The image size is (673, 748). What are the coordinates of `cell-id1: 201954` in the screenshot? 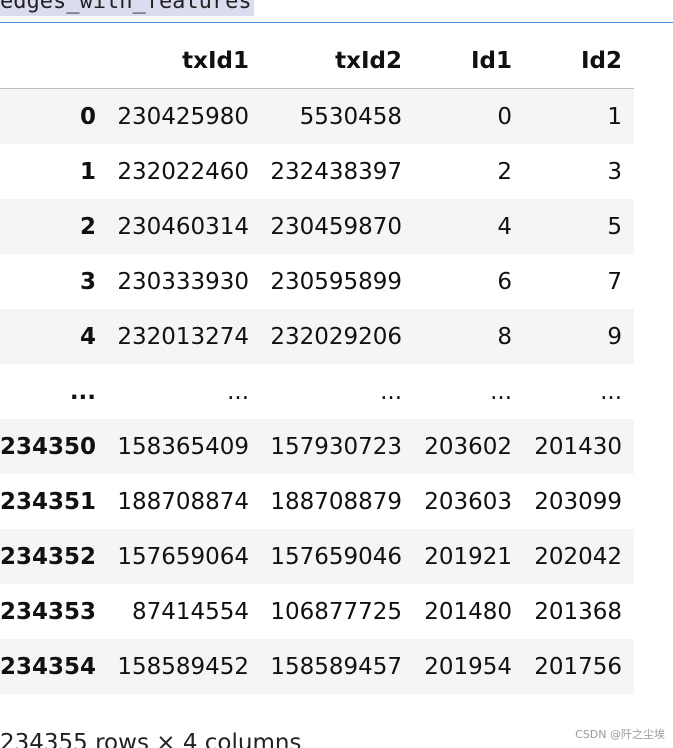 It's located at (468, 666).